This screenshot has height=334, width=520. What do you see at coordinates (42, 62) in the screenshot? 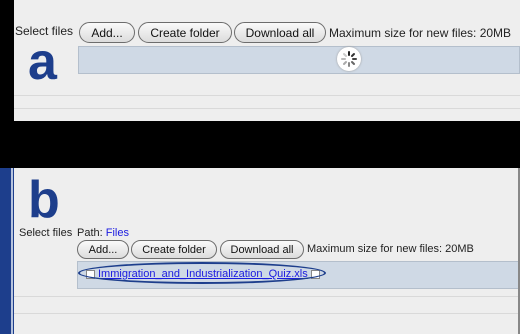
I see `figure-label-a: a` at bounding box center [42, 62].